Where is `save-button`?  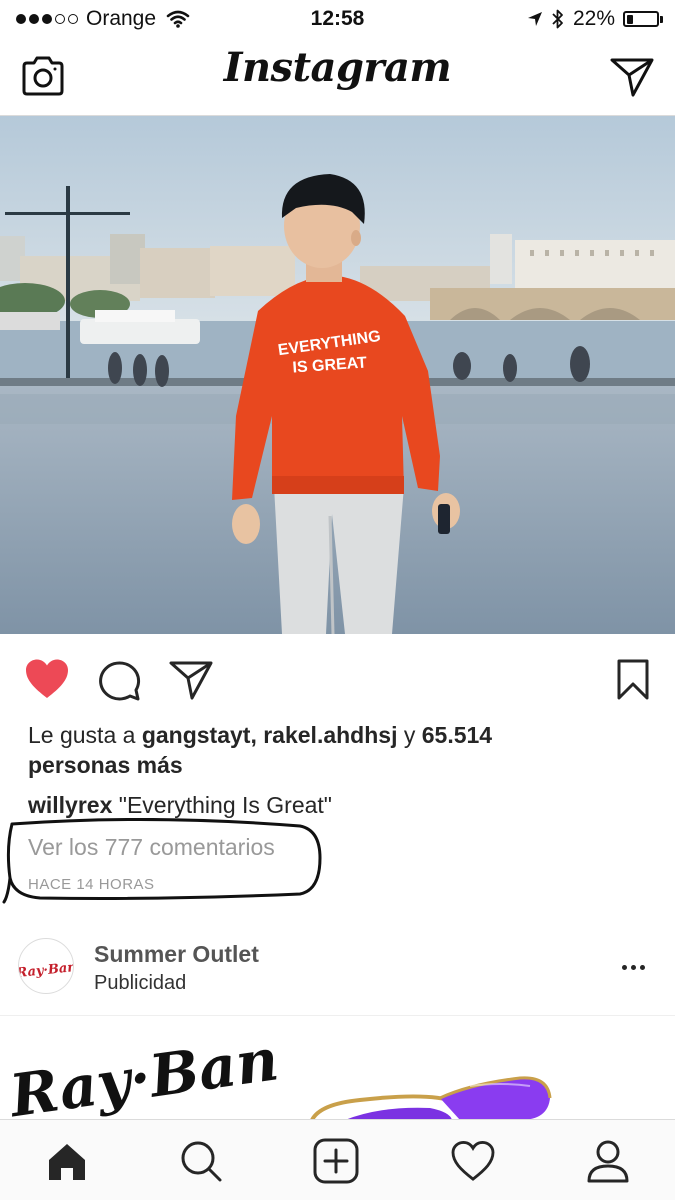 save-button is located at coordinates (633, 680).